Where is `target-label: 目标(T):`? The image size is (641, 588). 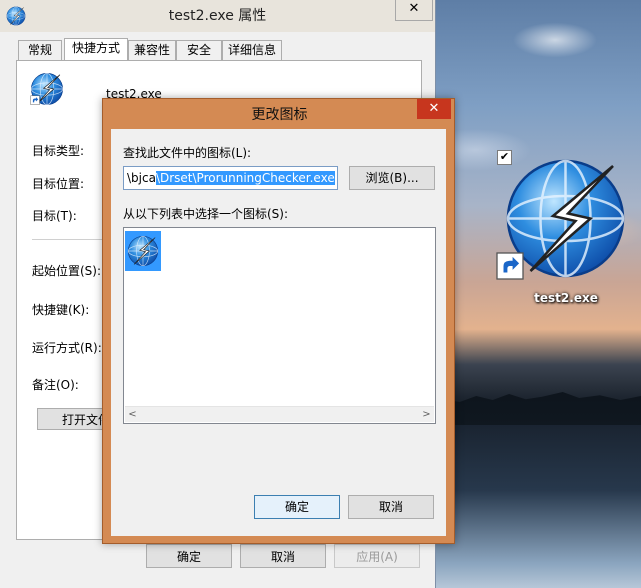 target-label: 目标(T): is located at coordinates (54, 216).